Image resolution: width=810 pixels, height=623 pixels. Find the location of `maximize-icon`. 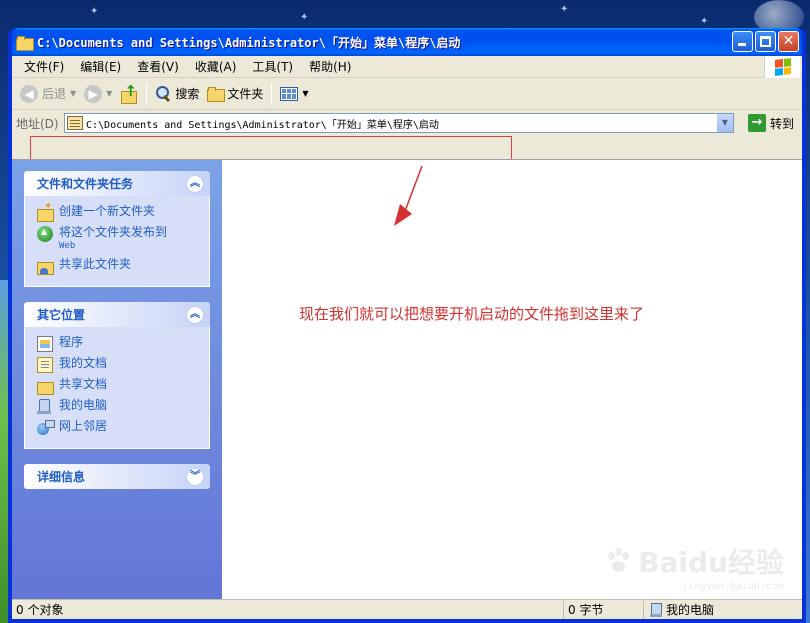

maximize-icon is located at coordinates (765, 41).